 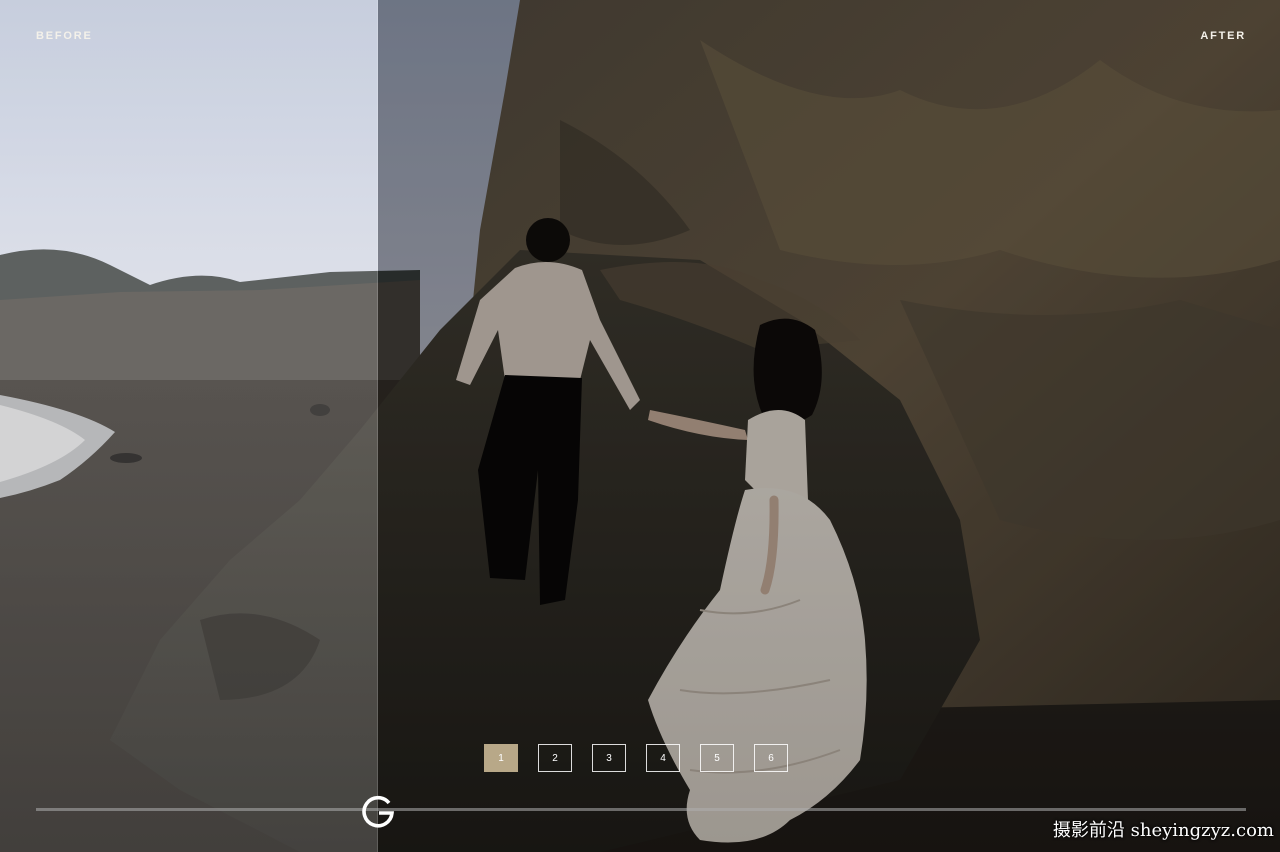 What do you see at coordinates (64, 36) in the screenshot?
I see `before-label: BEFORE` at bounding box center [64, 36].